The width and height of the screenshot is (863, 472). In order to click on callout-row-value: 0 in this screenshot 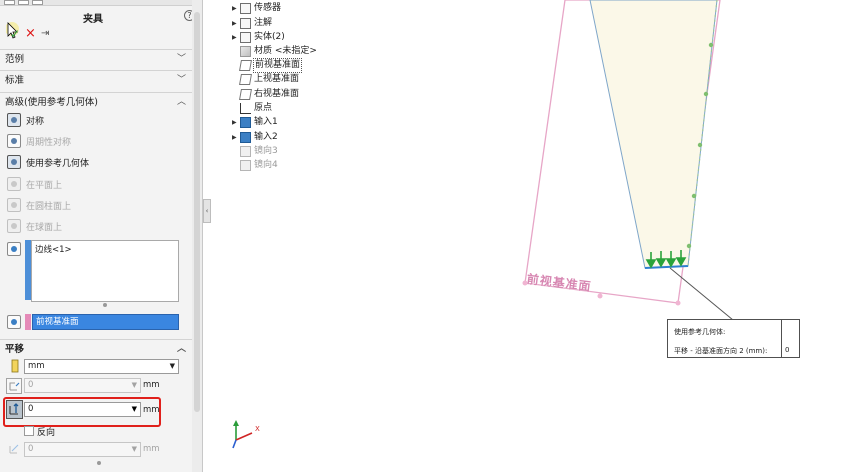, I will do `click(787, 350)`.